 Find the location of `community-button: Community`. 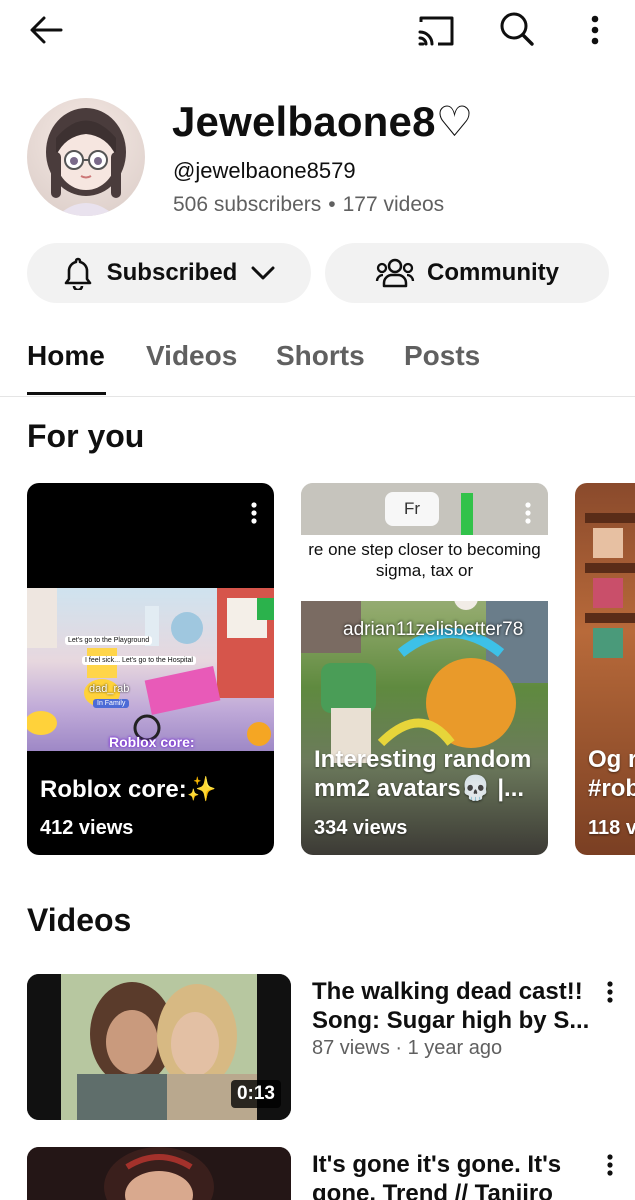

community-button: Community is located at coordinates (467, 273).